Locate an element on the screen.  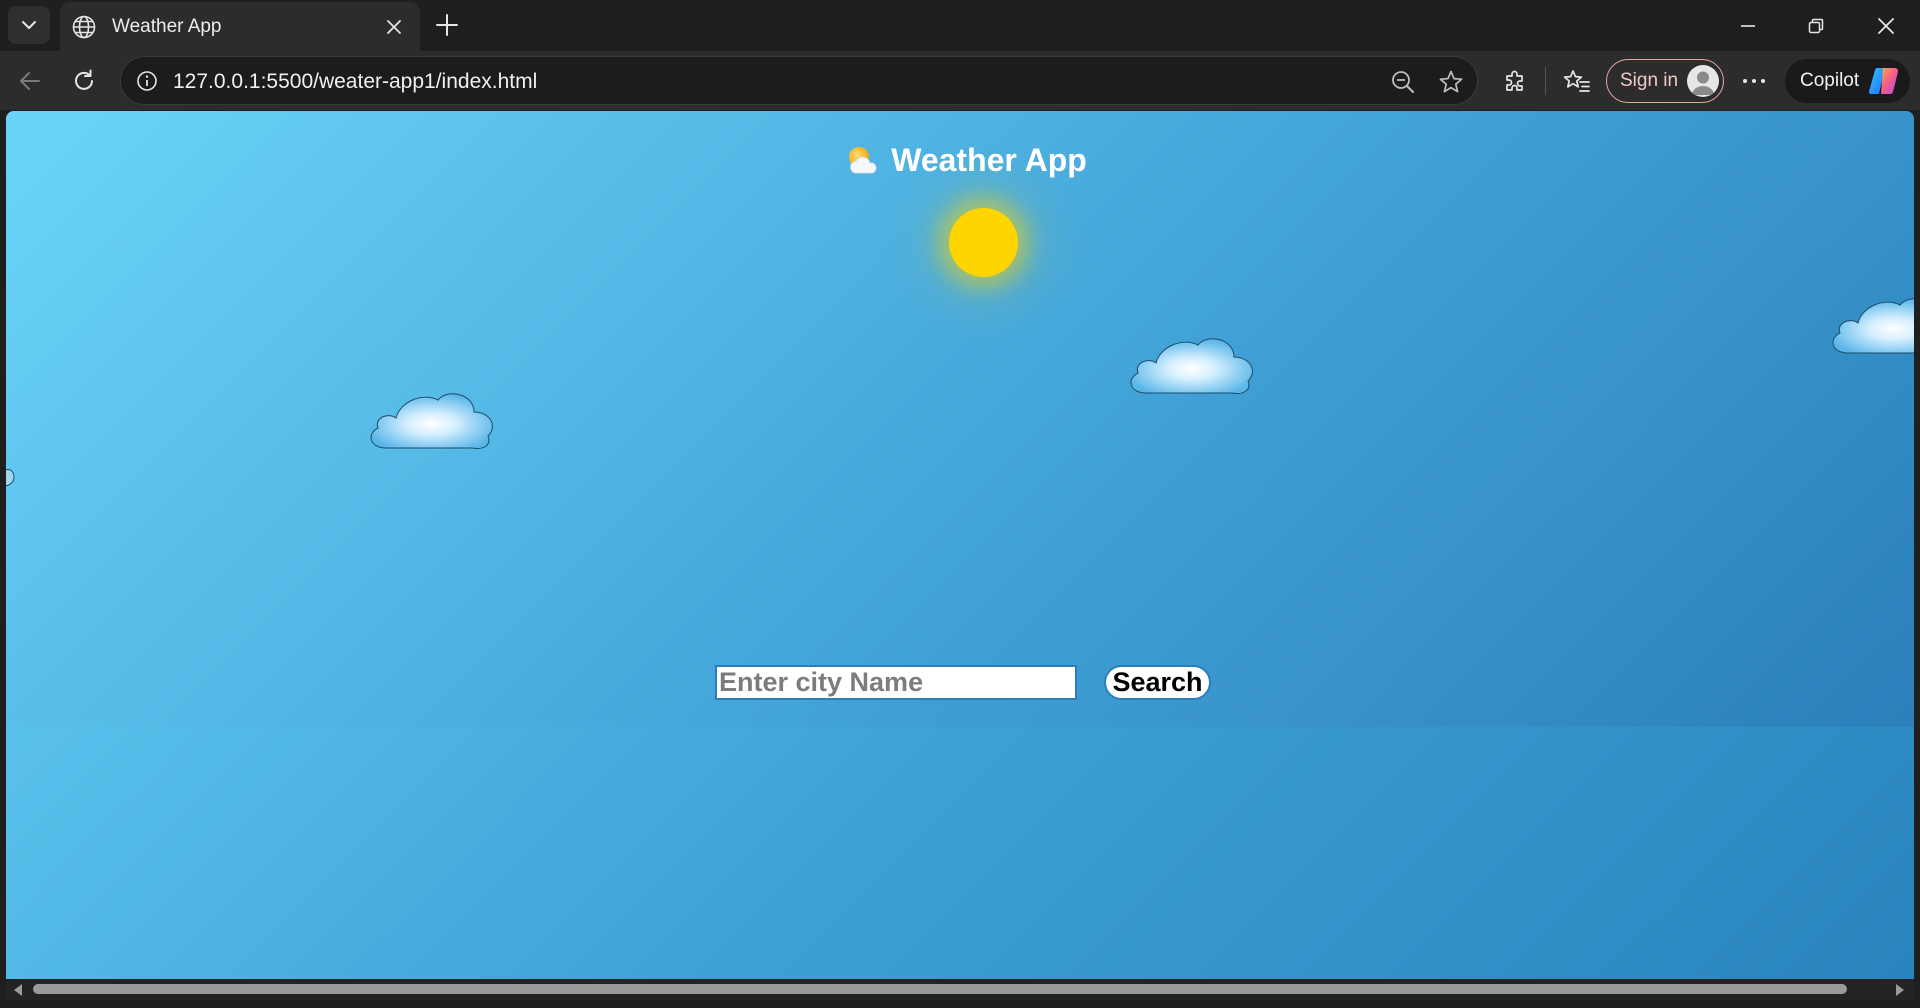
page-title-text: Weather App is located at coordinates (989, 160).